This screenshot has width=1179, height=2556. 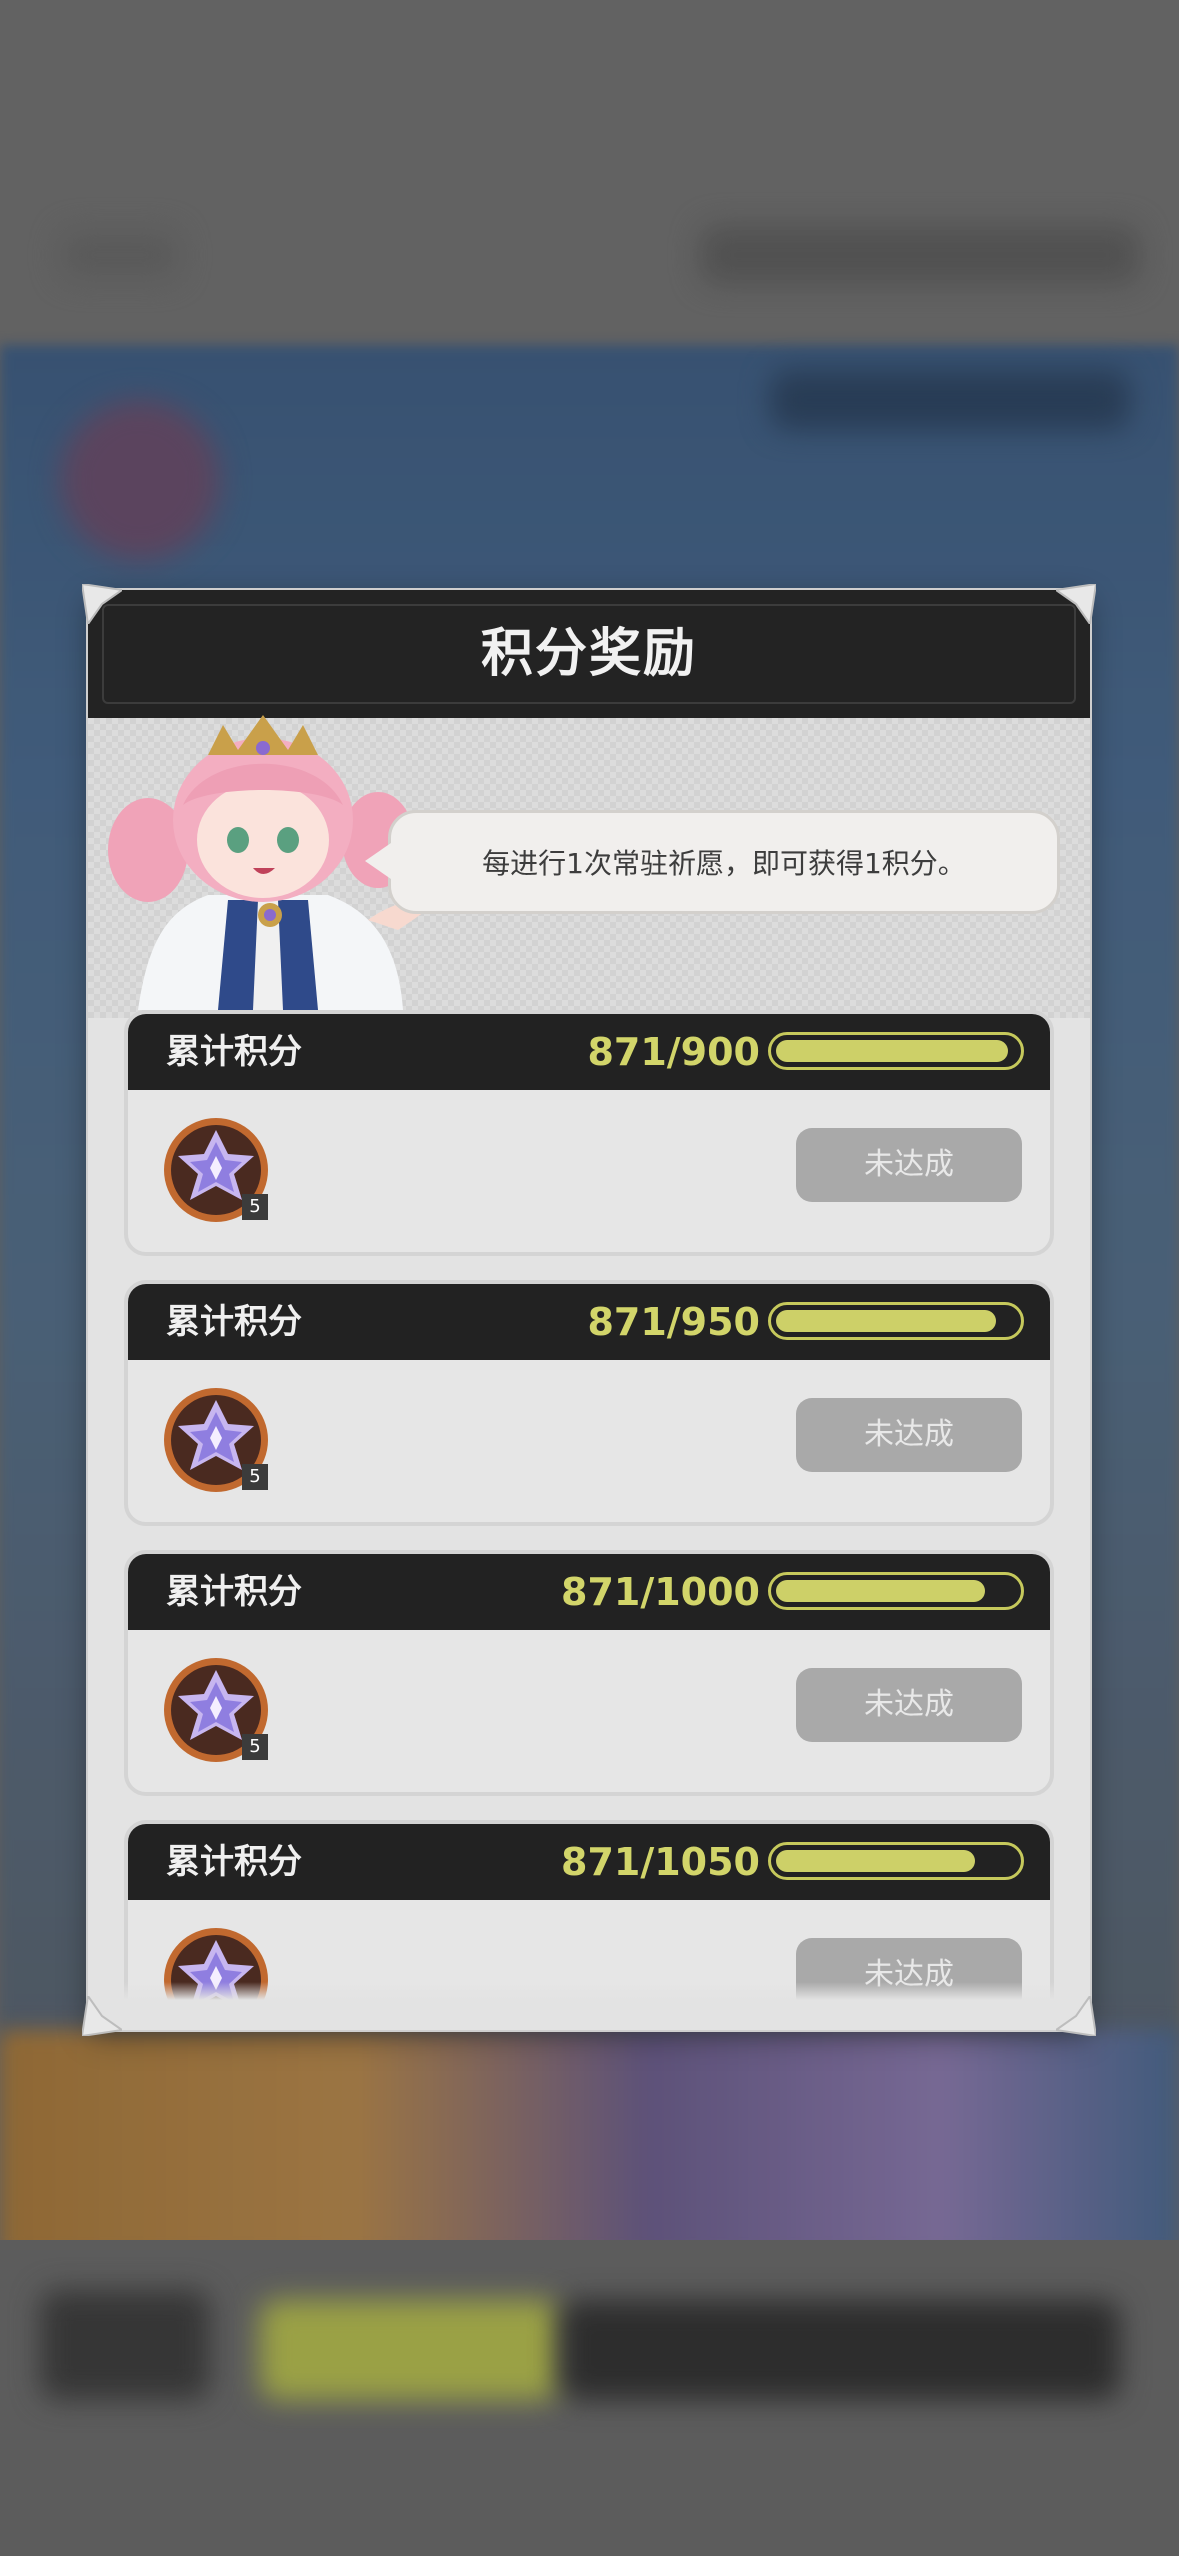 I want to click on reward-progress-text: 871/950, so click(x=673, y=1322).